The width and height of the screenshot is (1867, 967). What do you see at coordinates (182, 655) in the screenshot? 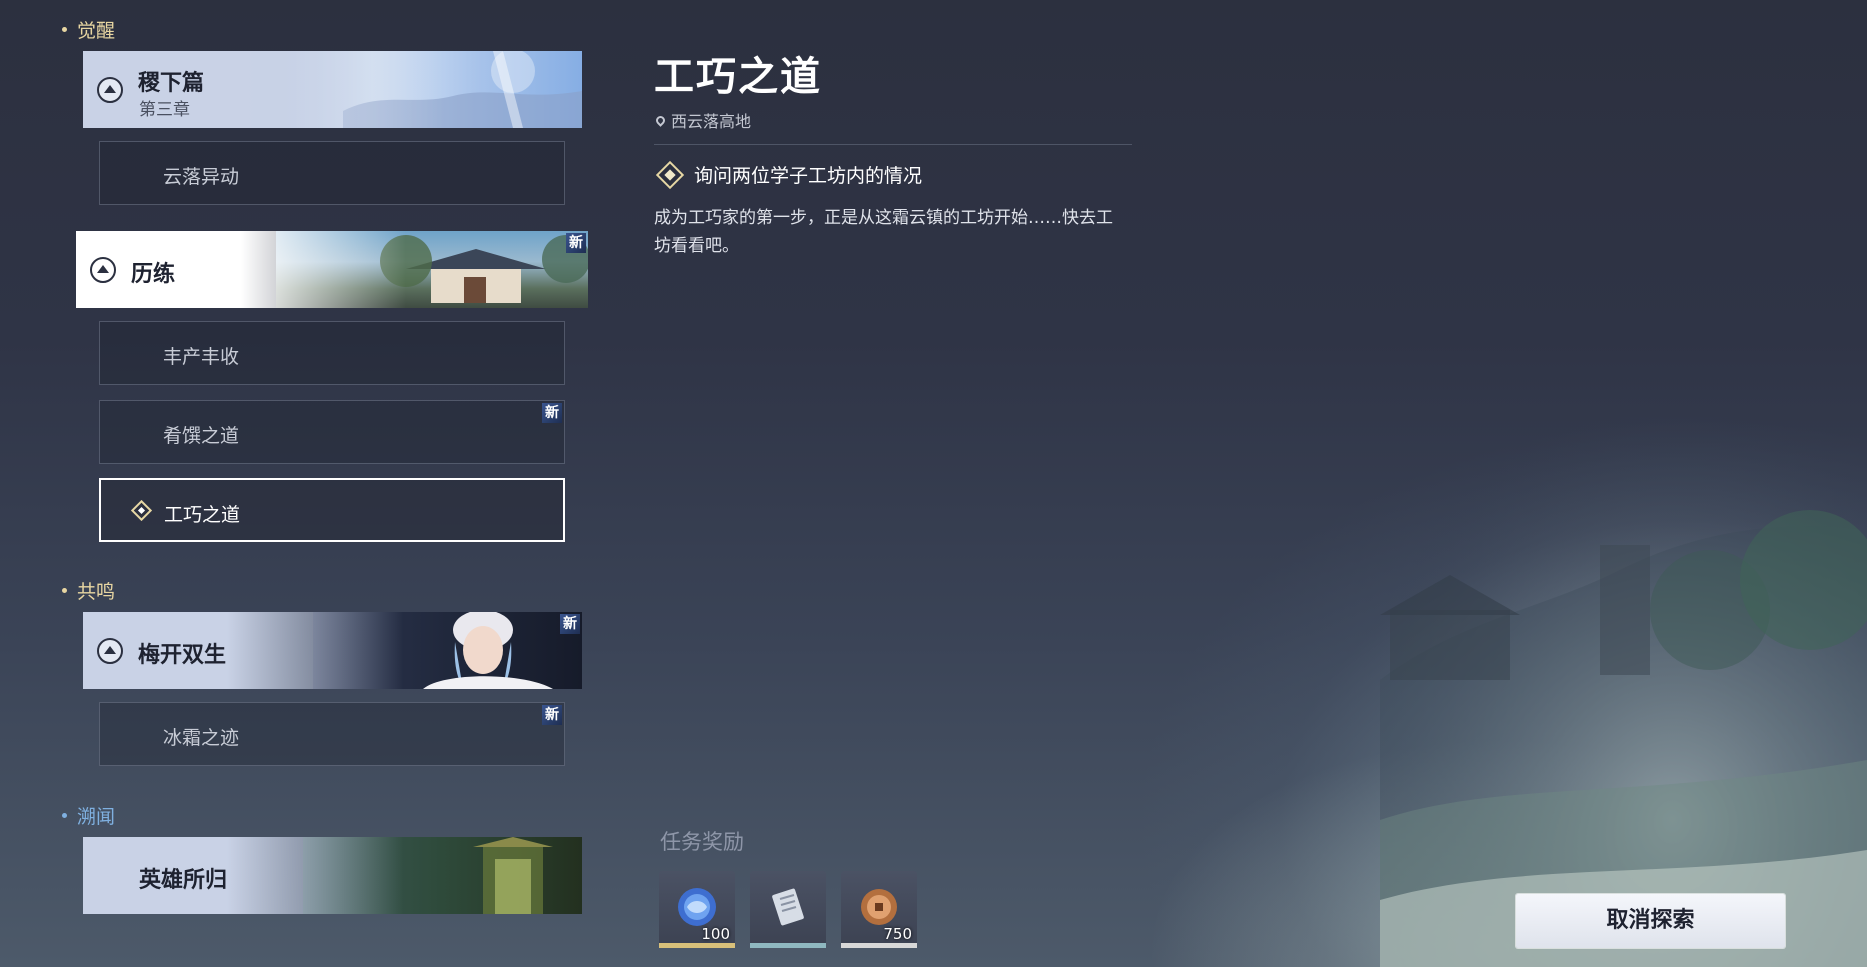
I see `chapter-title: 梅开双生` at bounding box center [182, 655].